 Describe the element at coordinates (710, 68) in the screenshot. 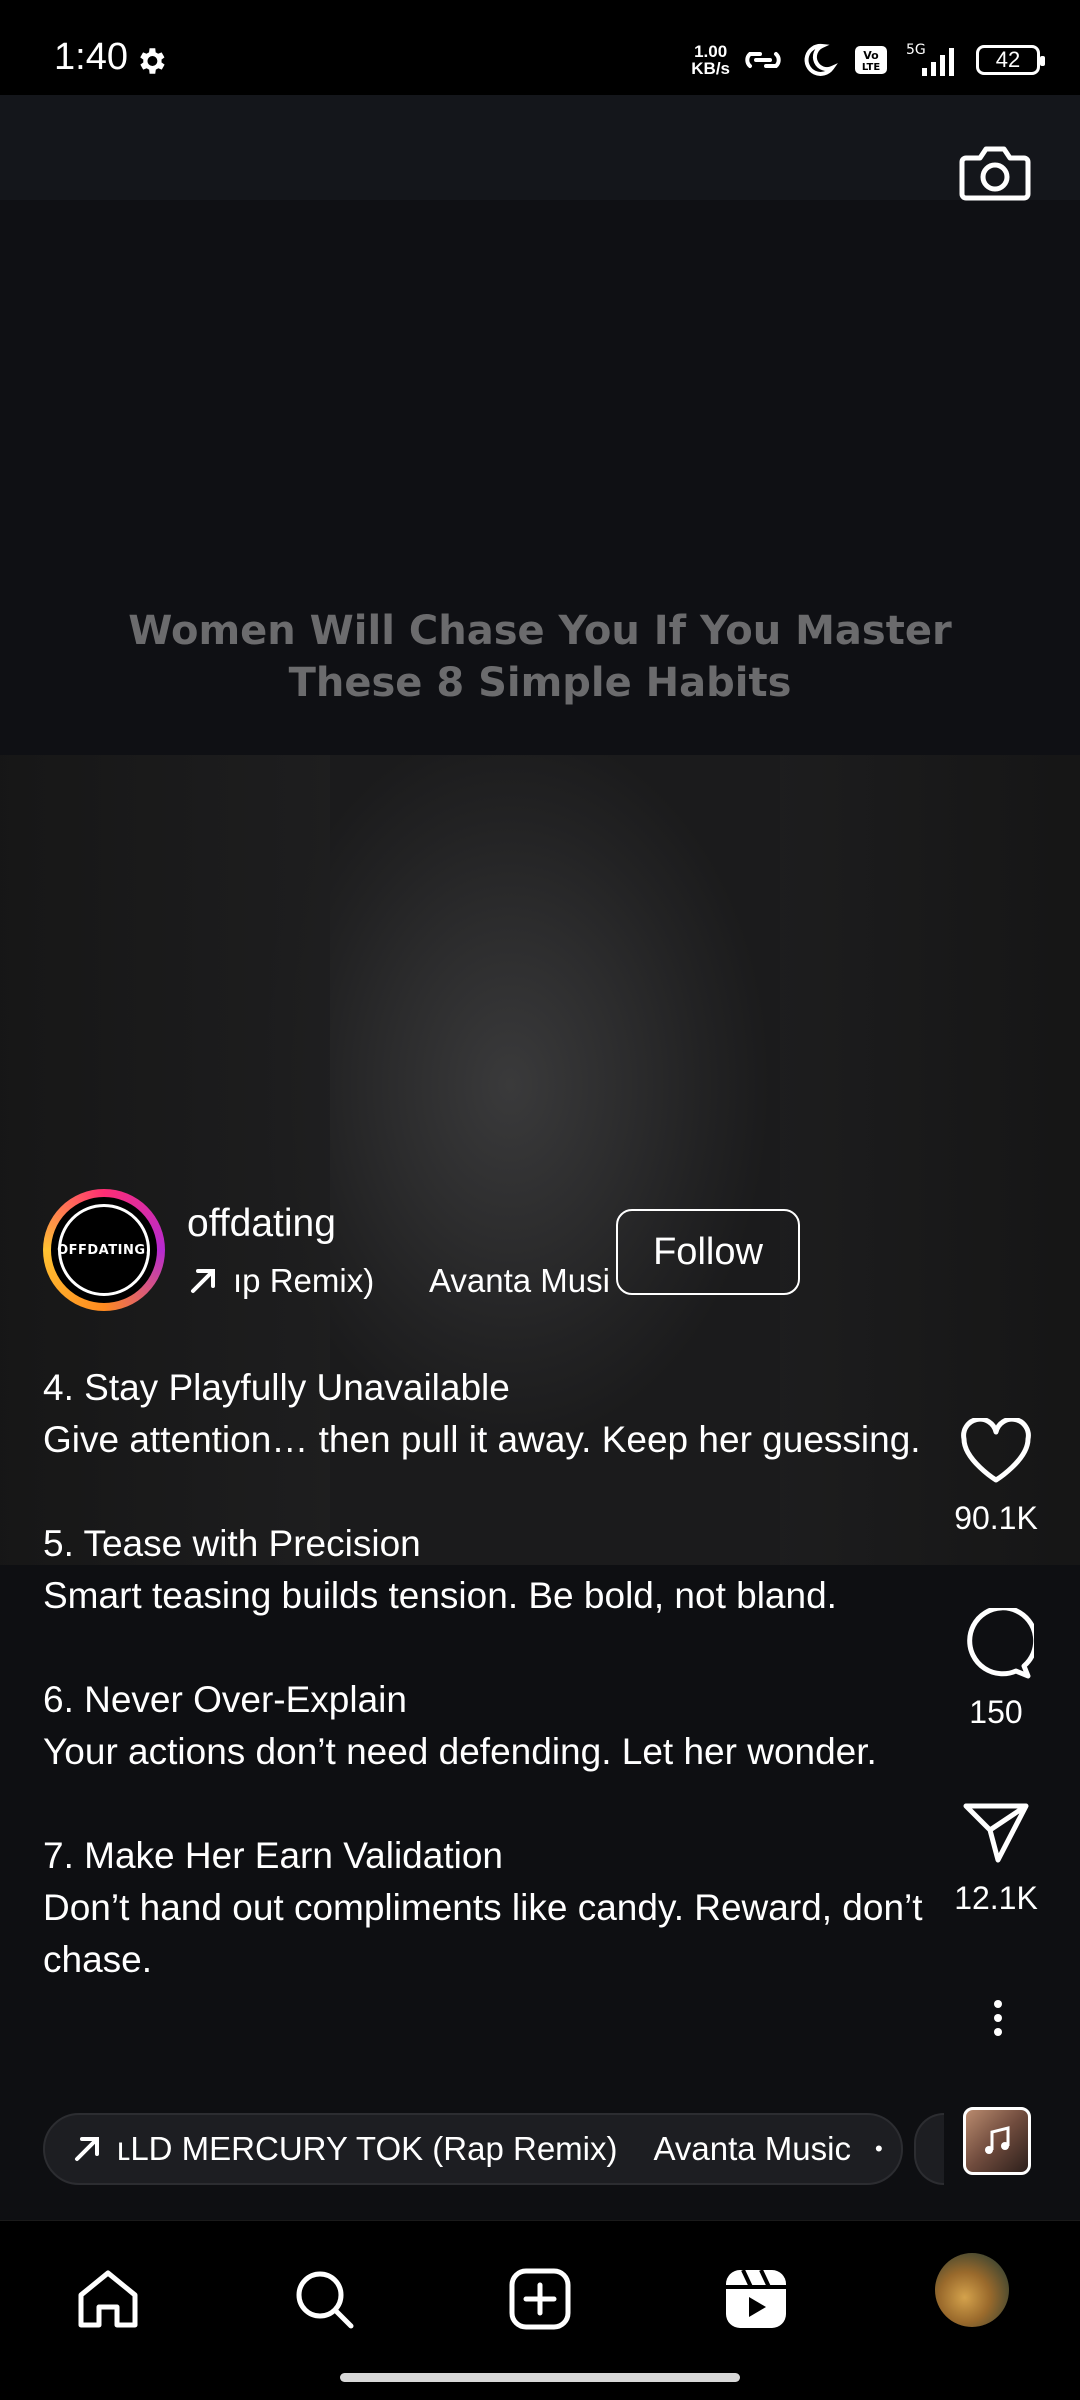

I see `net-speed-unit: KB/s` at that location.